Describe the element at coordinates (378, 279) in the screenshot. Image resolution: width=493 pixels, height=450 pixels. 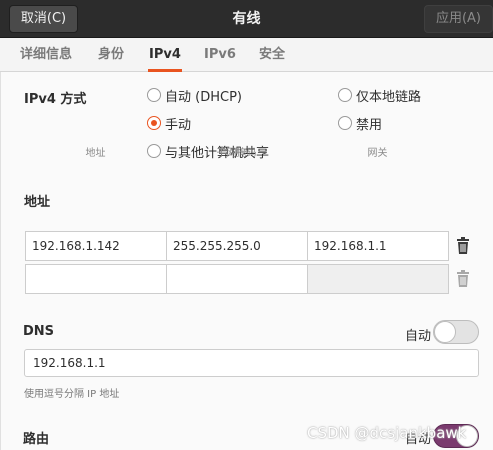
I see `gateway-input` at that location.